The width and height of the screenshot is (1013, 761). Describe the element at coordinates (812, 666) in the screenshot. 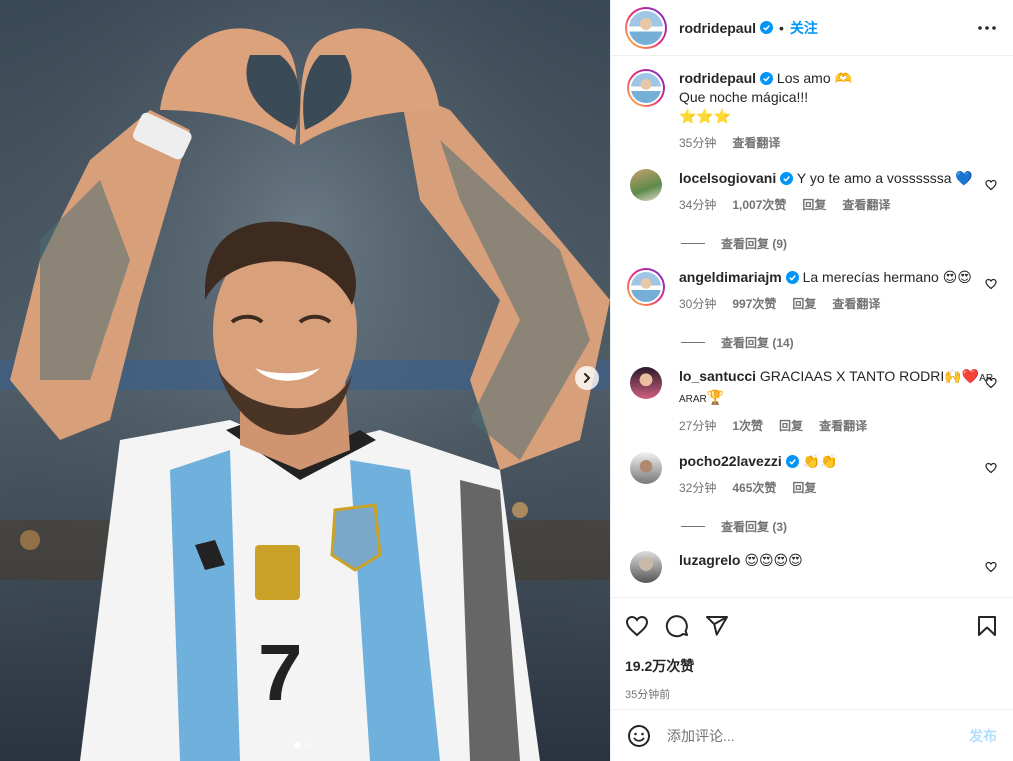

I see `likes-count: 19.2万次赞` at that location.